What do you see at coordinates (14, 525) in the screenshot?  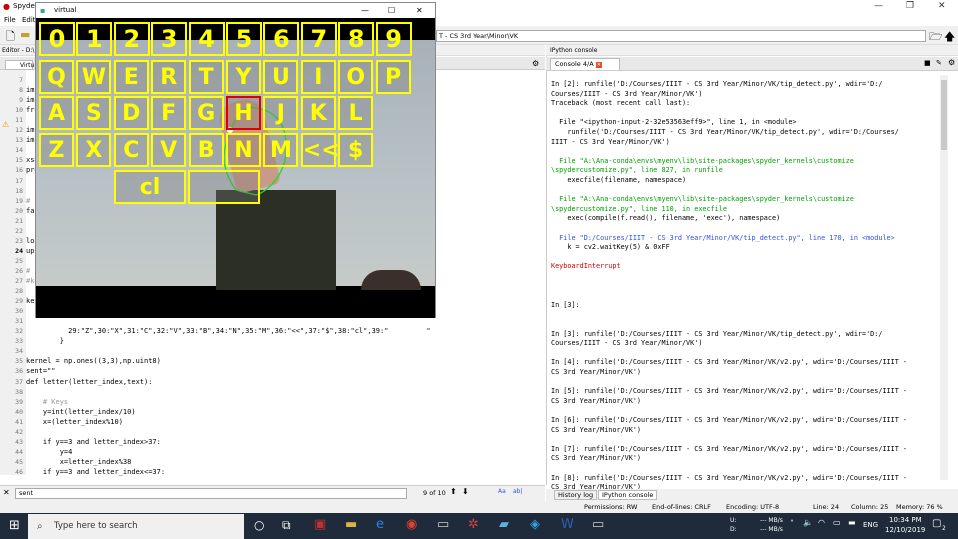 I see `windows-start-icon: ⊞` at bounding box center [14, 525].